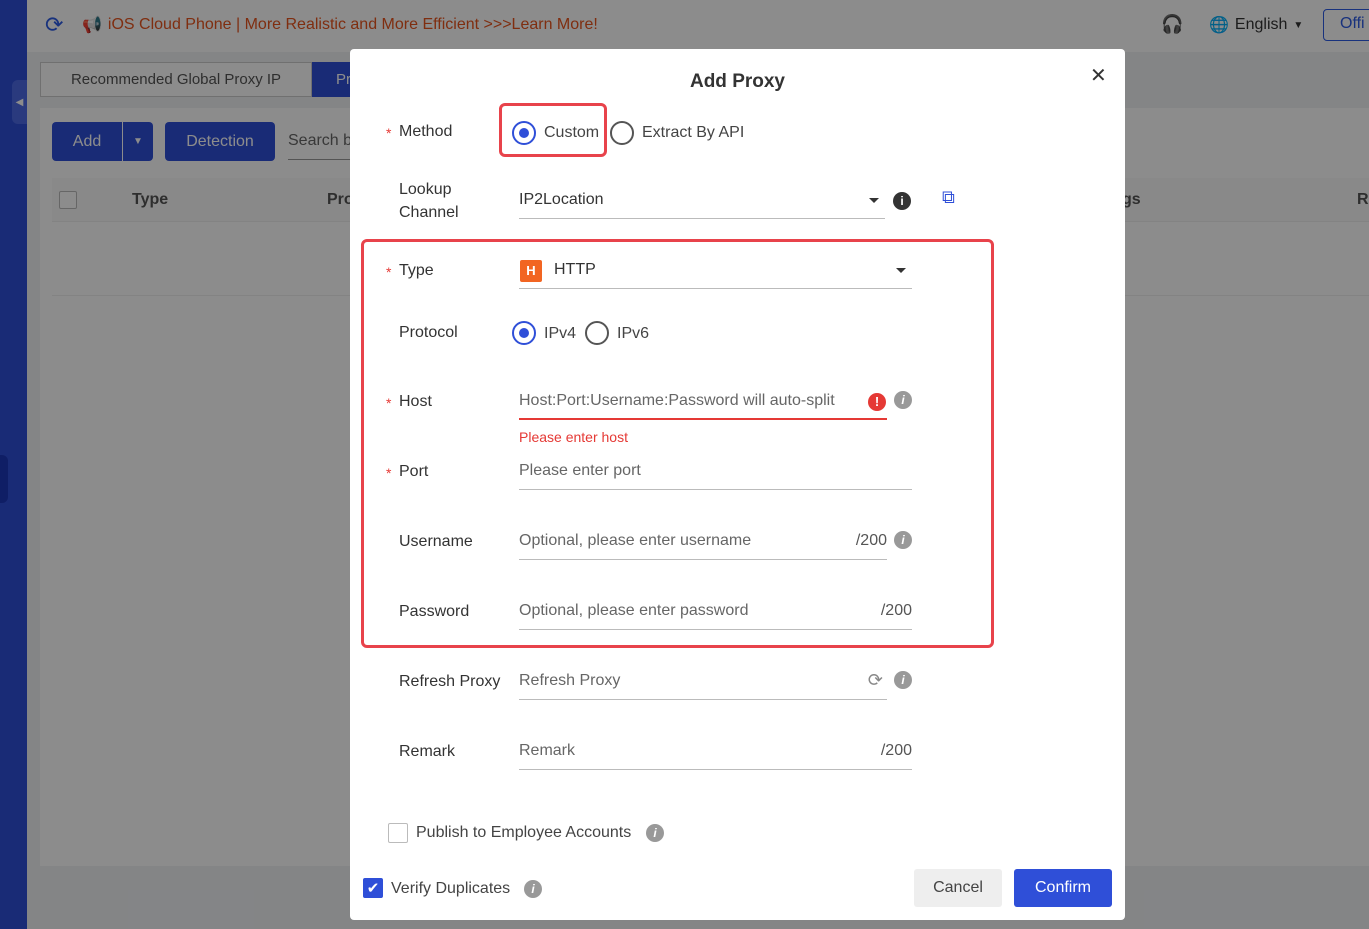  What do you see at coordinates (434, 611) in the screenshot?
I see `password-label: Password` at bounding box center [434, 611].